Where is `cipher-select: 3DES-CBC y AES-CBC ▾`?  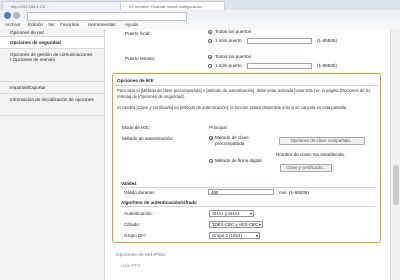 cipher-select: 3DES-CBC y AES-CBC ▾ is located at coordinates (236, 224).